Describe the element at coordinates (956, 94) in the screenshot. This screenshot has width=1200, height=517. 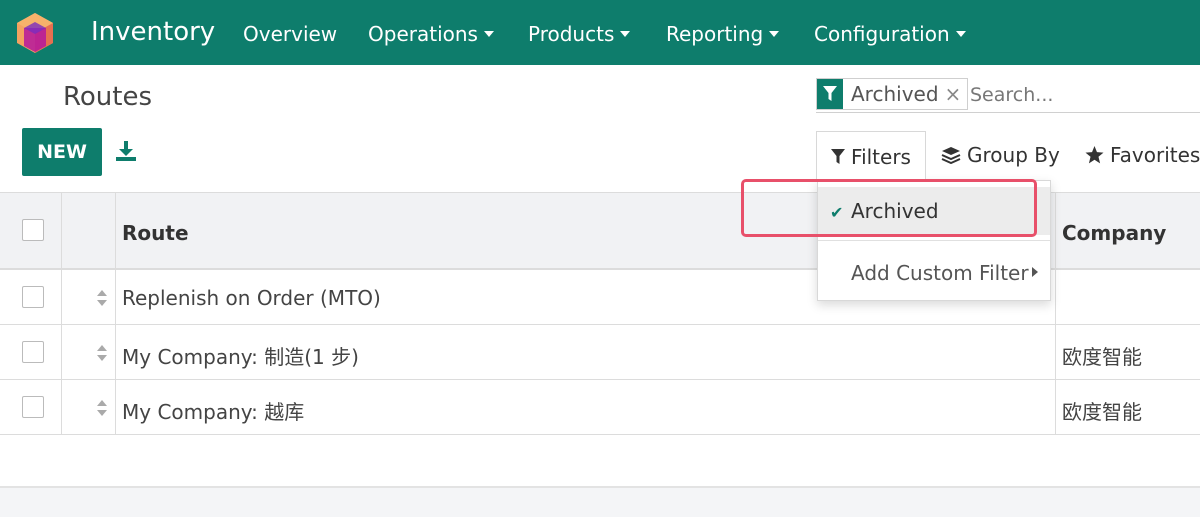
I see `close-icon: ×` at that location.